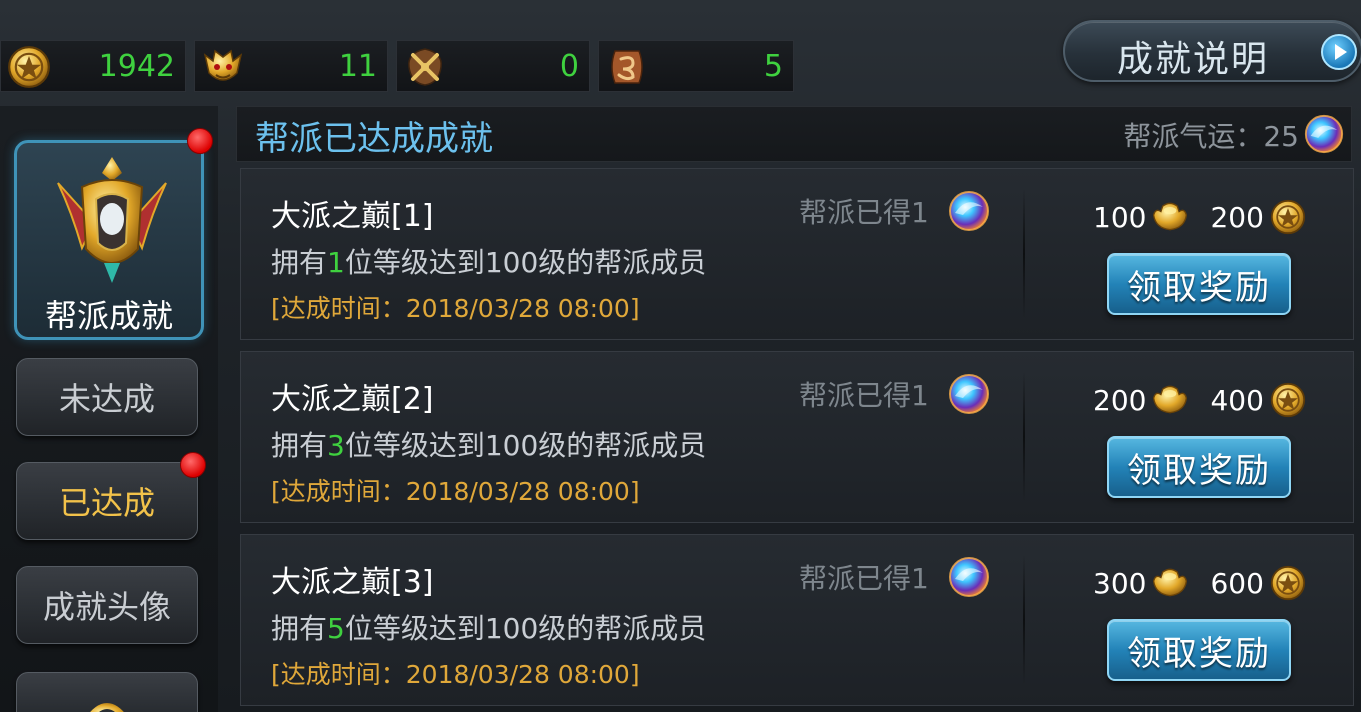  Describe the element at coordinates (489, 628) in the screenshot. I see `achievement-desc: 拥有5位等级达到100级的帮派成员` at that location.